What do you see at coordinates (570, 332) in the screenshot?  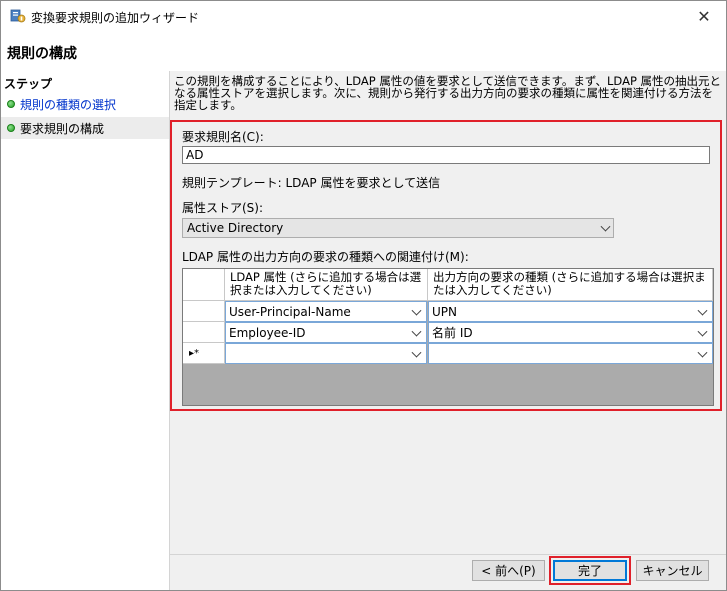 I see `claim-type-cell: 名前 ID` at bounding box center [570, 332].